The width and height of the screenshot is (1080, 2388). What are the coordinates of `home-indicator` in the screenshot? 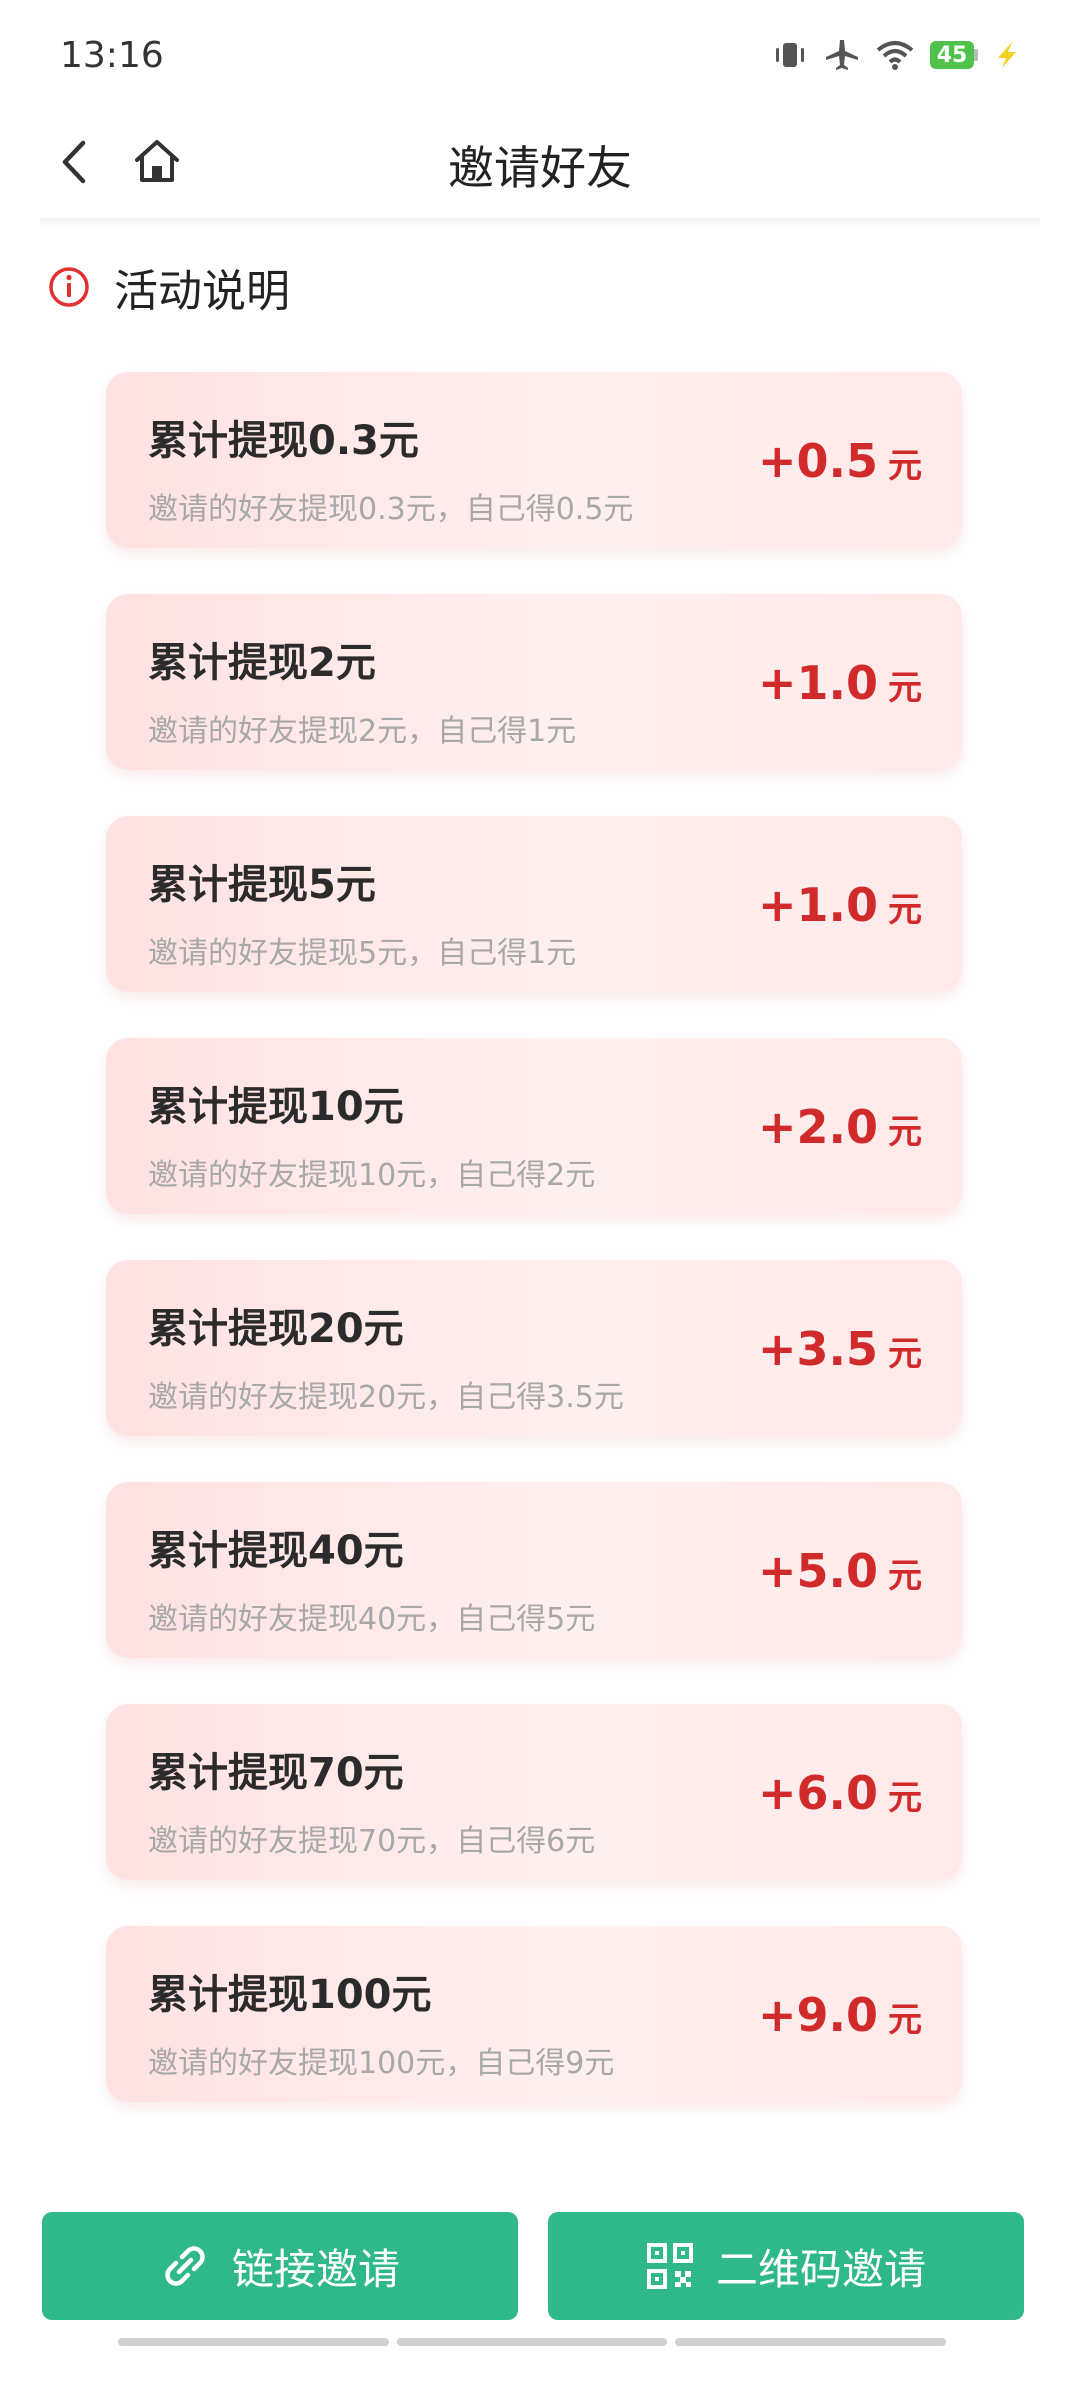 It's located at (532, 2342).